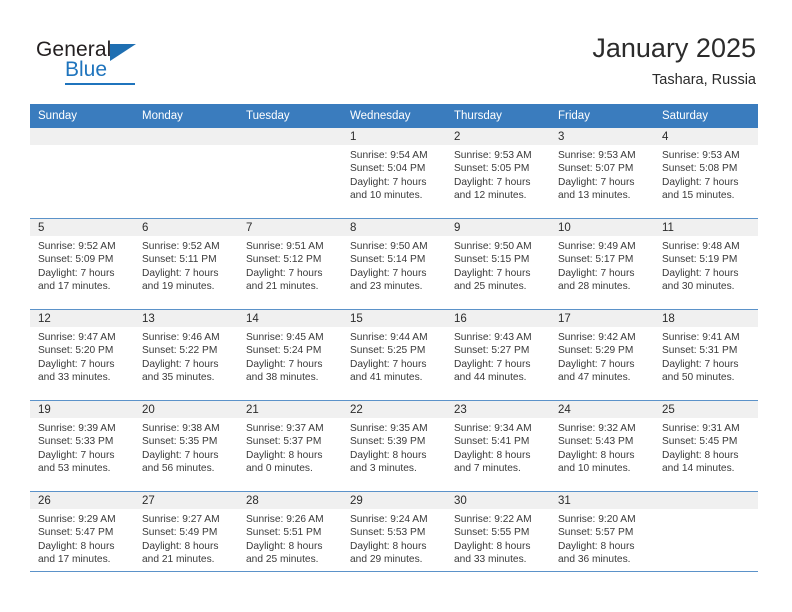 This screenshot has height=612, width=792. What do you see at coordinates (126, 63) in the screenshot?
I see `general-blue-logo: General Blue` at bounding box center [126, 63].